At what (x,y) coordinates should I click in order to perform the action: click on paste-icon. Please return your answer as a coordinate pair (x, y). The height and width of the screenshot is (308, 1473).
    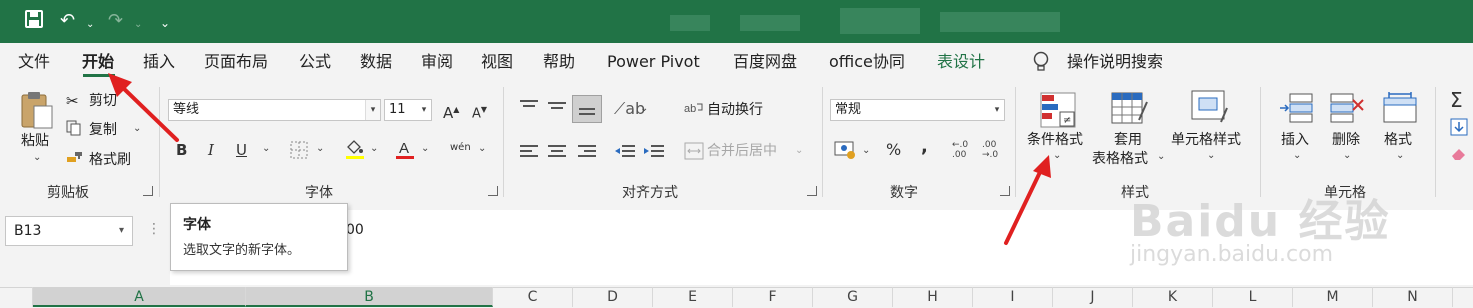
    Looking at the image, I should click on (37, 112).